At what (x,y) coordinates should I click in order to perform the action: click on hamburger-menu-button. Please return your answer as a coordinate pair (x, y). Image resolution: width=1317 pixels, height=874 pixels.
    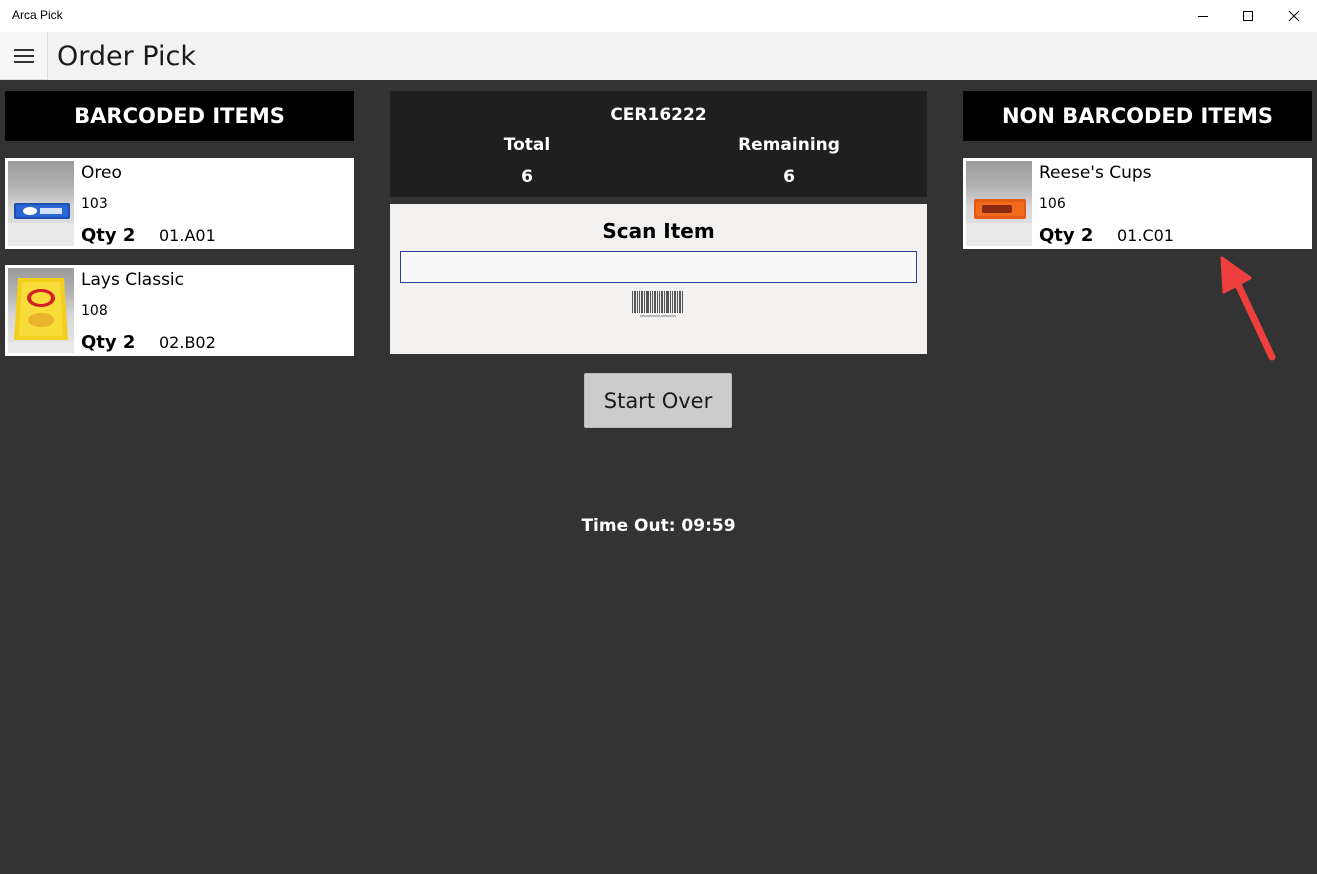
    Looking at the image, I should click on (24, 56).